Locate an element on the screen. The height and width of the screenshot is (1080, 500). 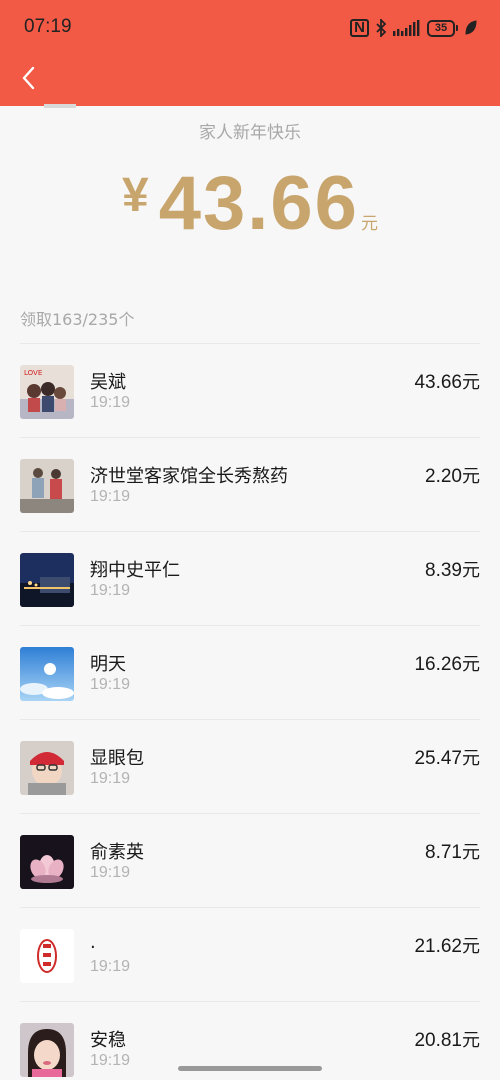
battery-level: 35 is located at coordinates (441, 28).